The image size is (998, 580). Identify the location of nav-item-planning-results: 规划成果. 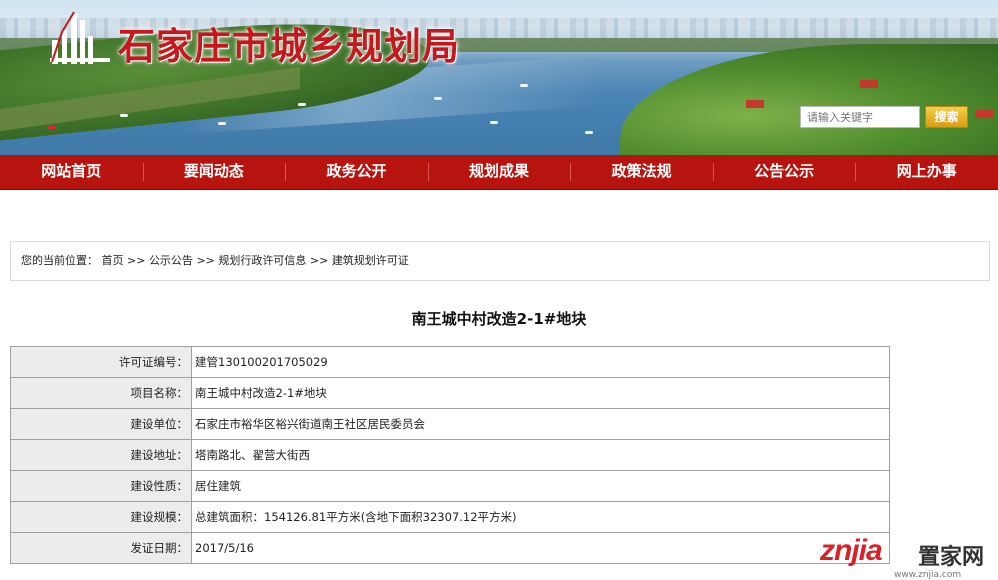
(499, 172).